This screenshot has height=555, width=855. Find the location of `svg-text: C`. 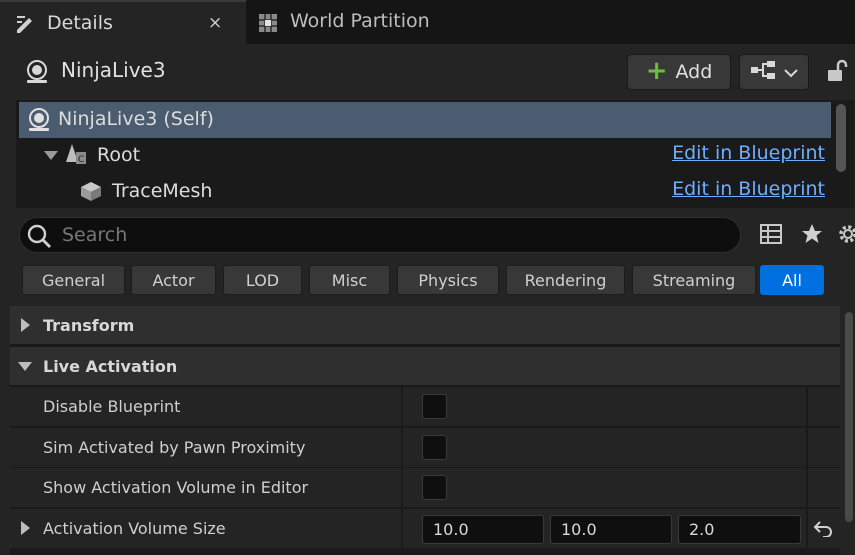

svg-text: C is located at coordinates (81, 160).